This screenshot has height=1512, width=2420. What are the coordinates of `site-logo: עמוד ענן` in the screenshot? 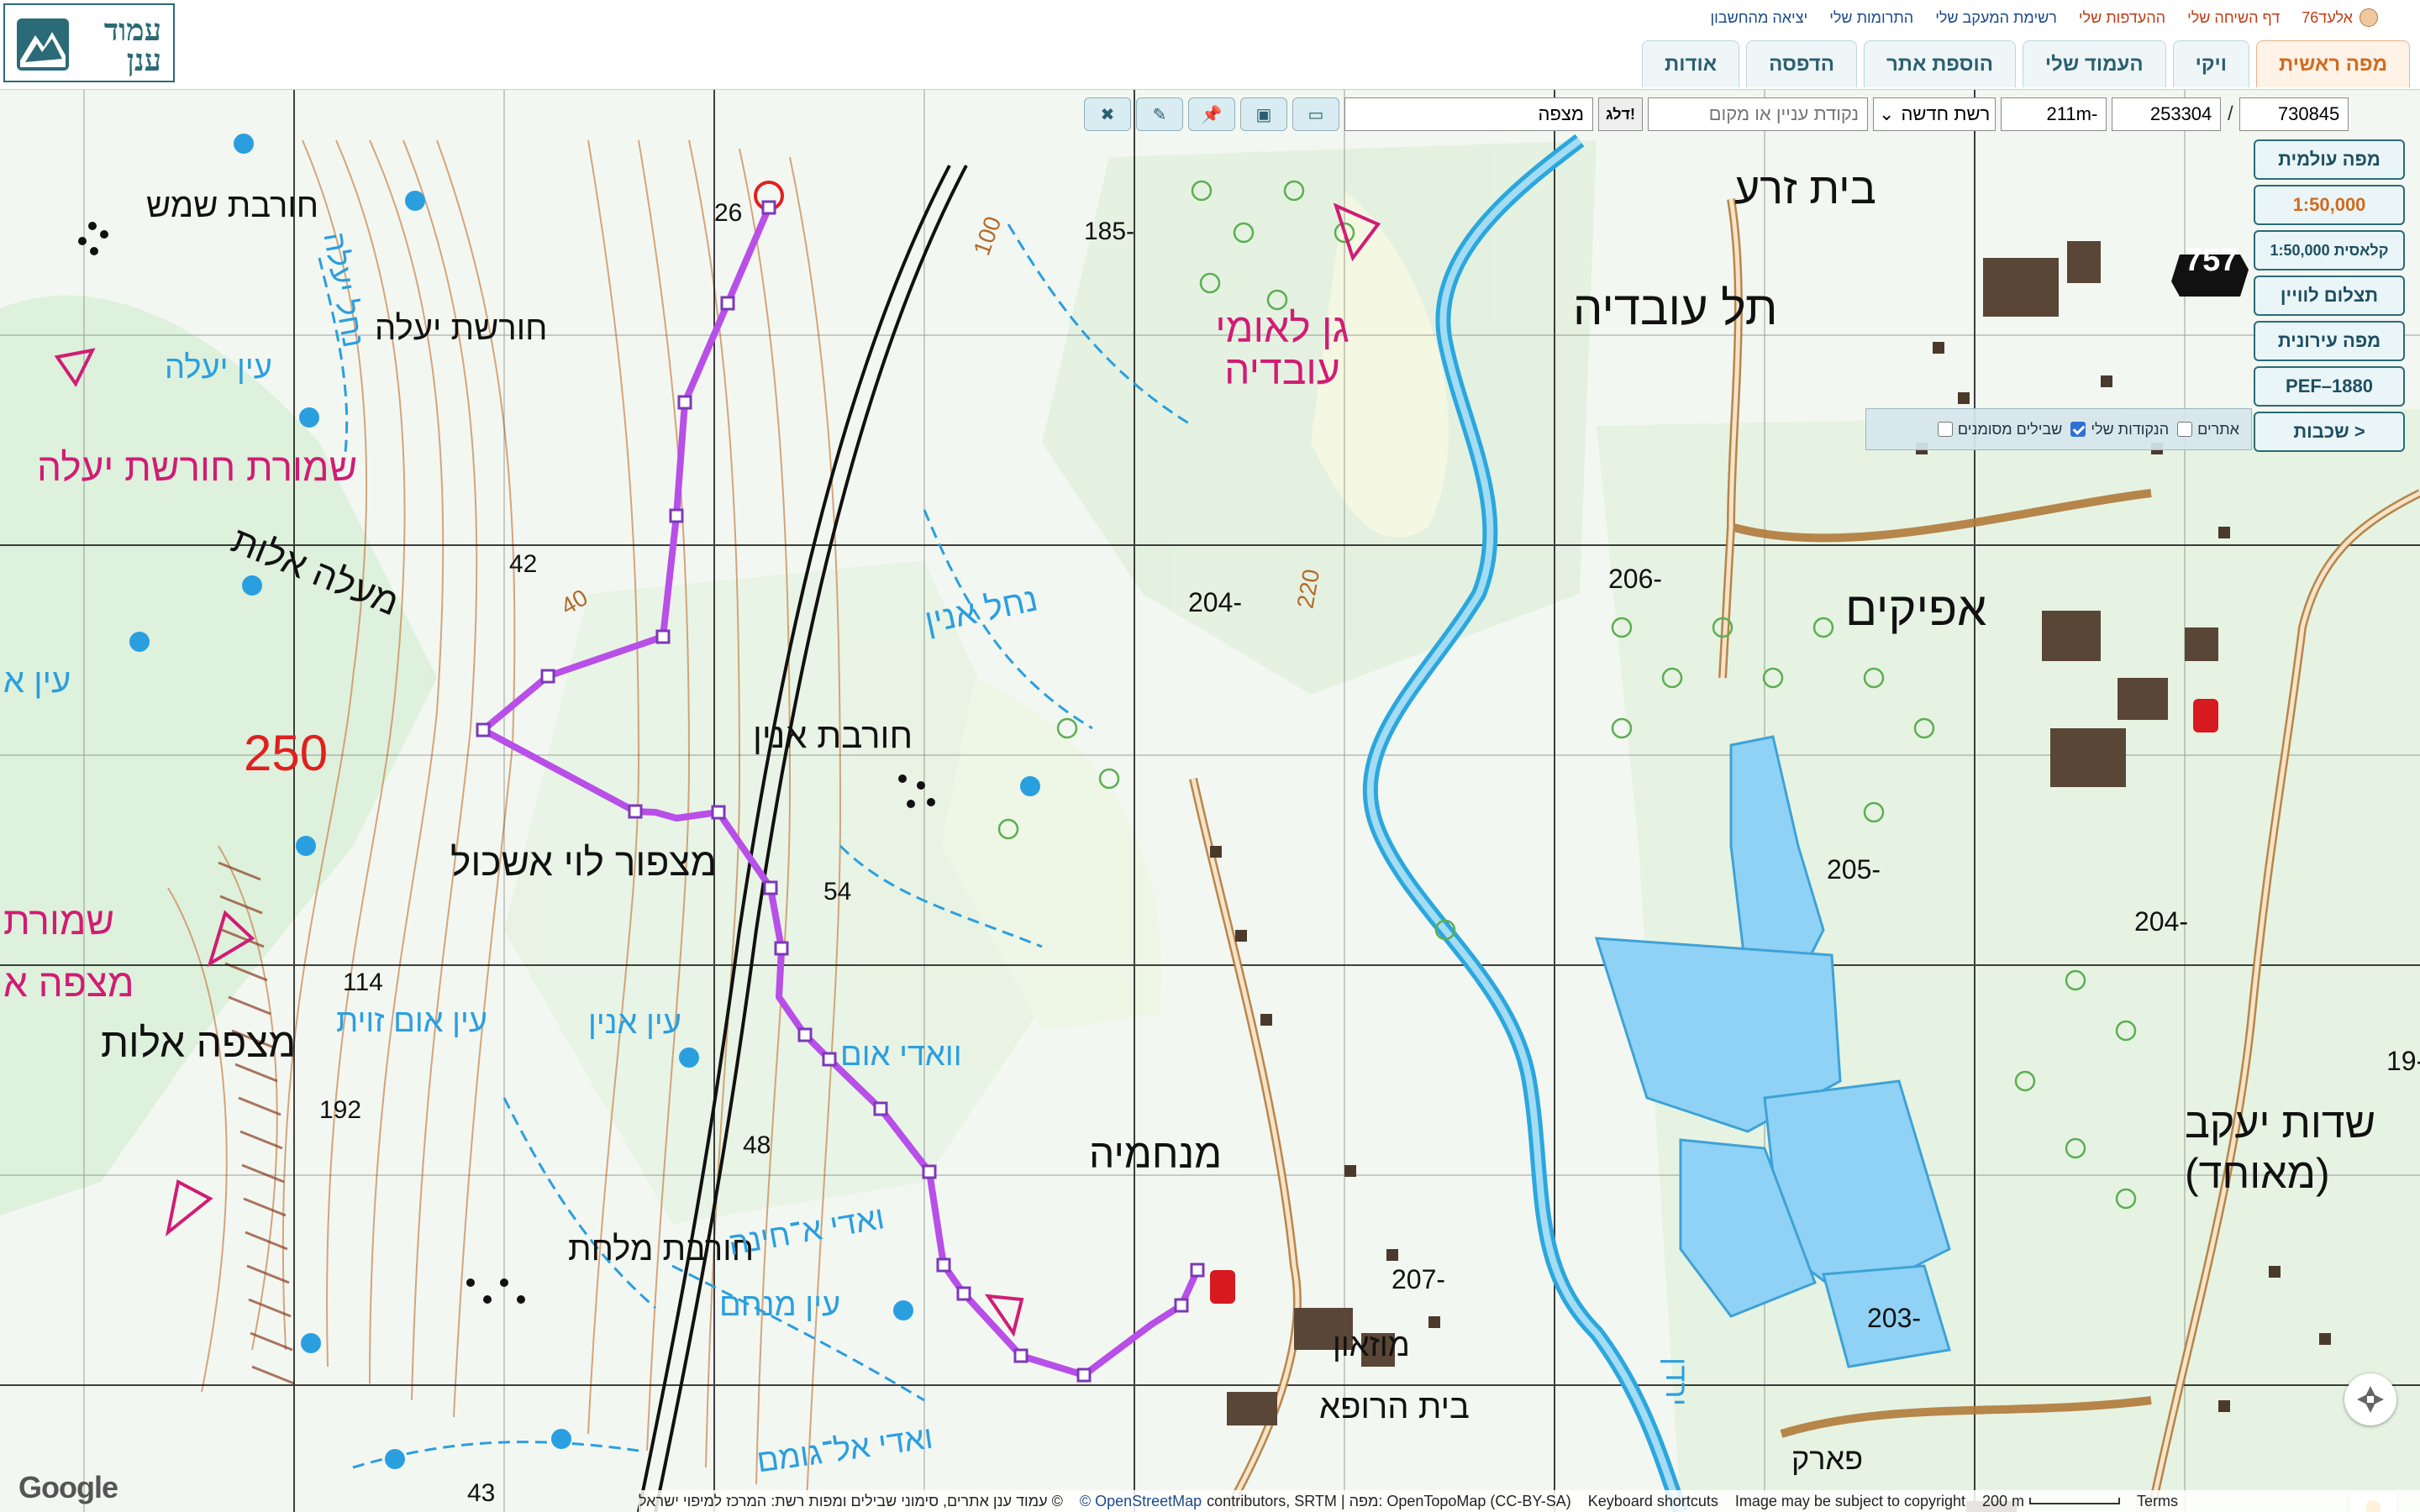 It's located at (89, 42).